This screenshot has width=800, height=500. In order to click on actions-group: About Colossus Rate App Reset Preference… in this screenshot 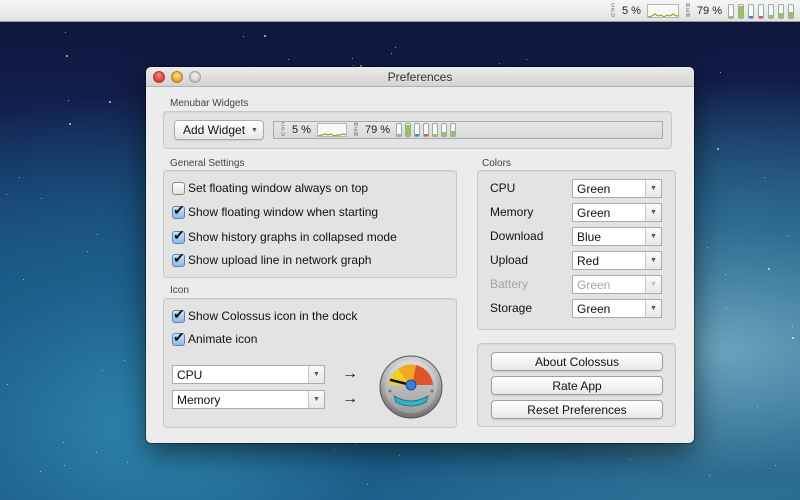, I will do `click(576, 385)`.